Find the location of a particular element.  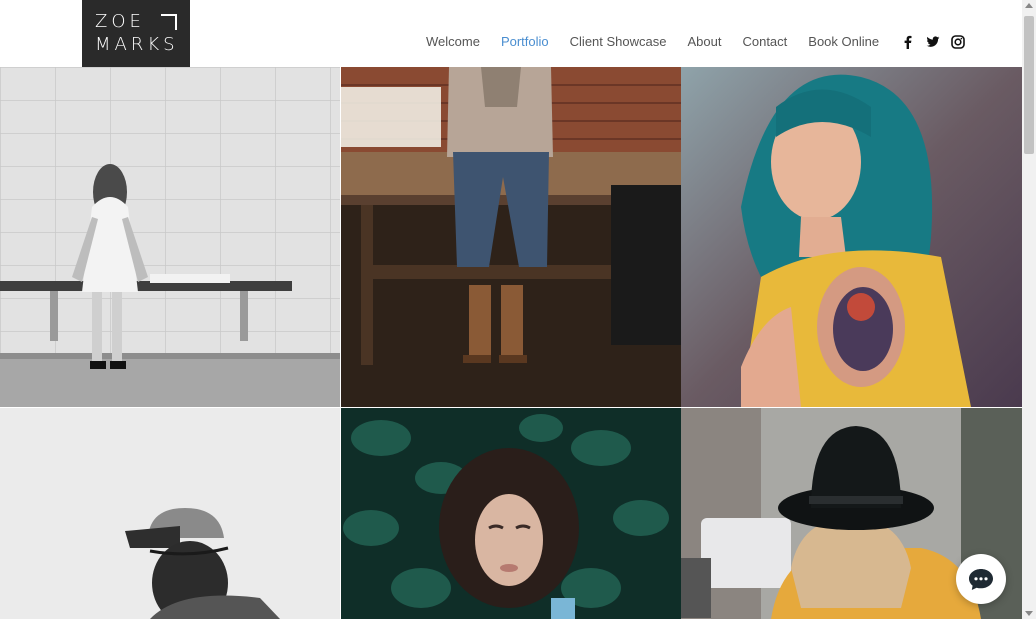

social-links is located at coordinates (938, 41).